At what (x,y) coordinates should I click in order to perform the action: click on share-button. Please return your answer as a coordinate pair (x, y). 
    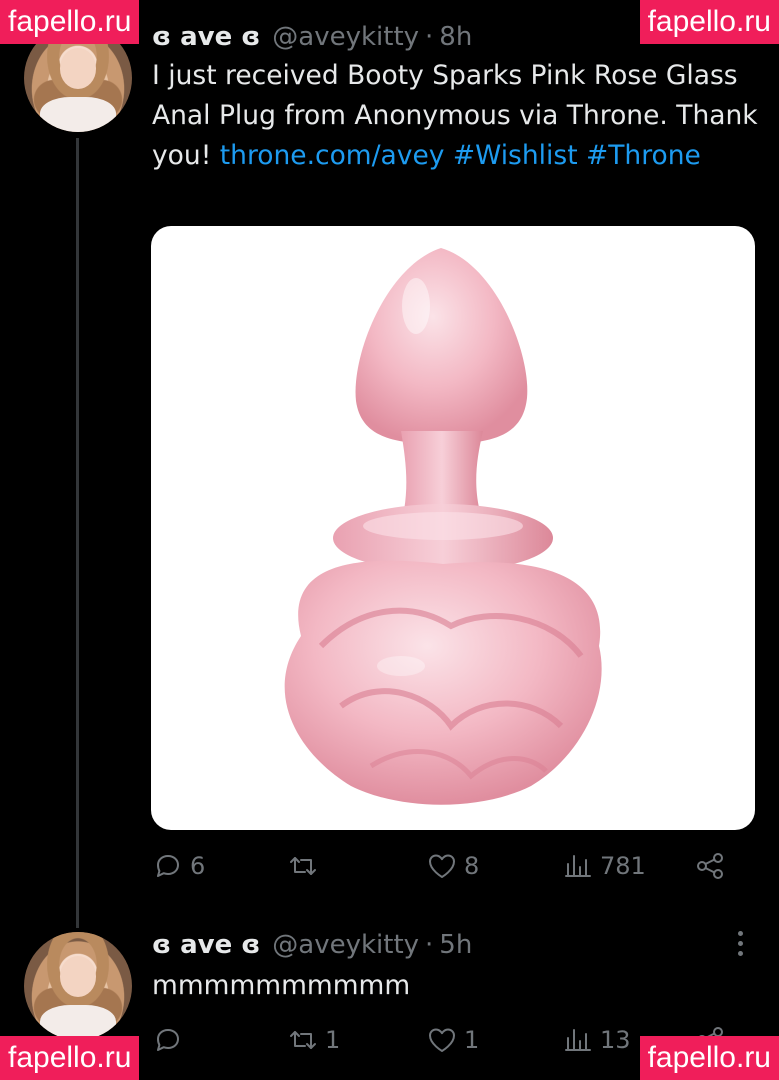
    Looking at the image, I should click on (710, 866).